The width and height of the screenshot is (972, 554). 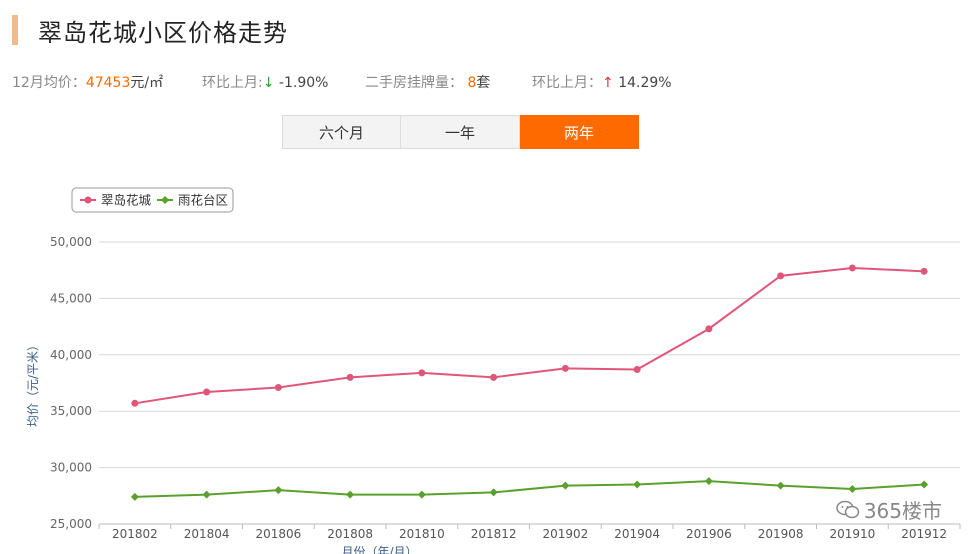 I want to click on mom-change-stat: 环比上月:↓ -1.90%, so click(x=265, y=82).